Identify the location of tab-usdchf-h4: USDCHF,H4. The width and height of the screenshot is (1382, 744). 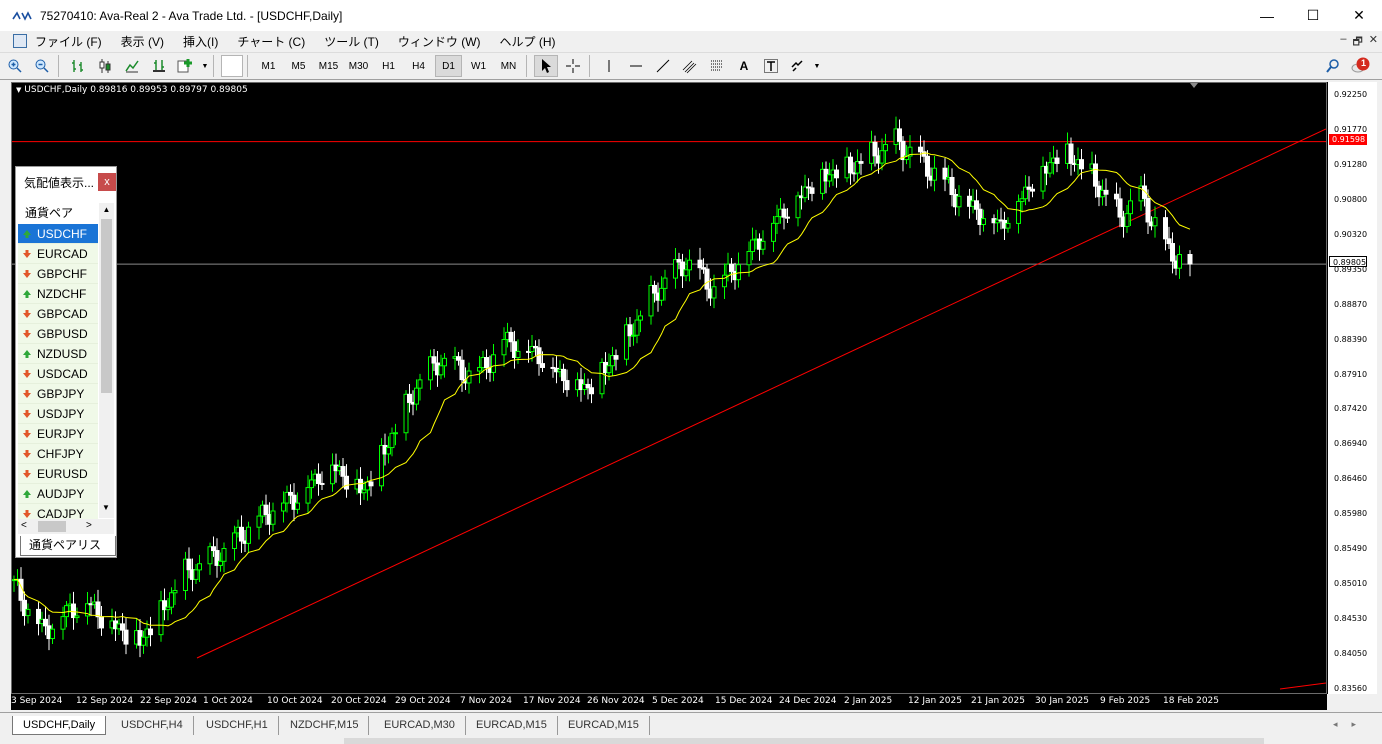
(152, 725).